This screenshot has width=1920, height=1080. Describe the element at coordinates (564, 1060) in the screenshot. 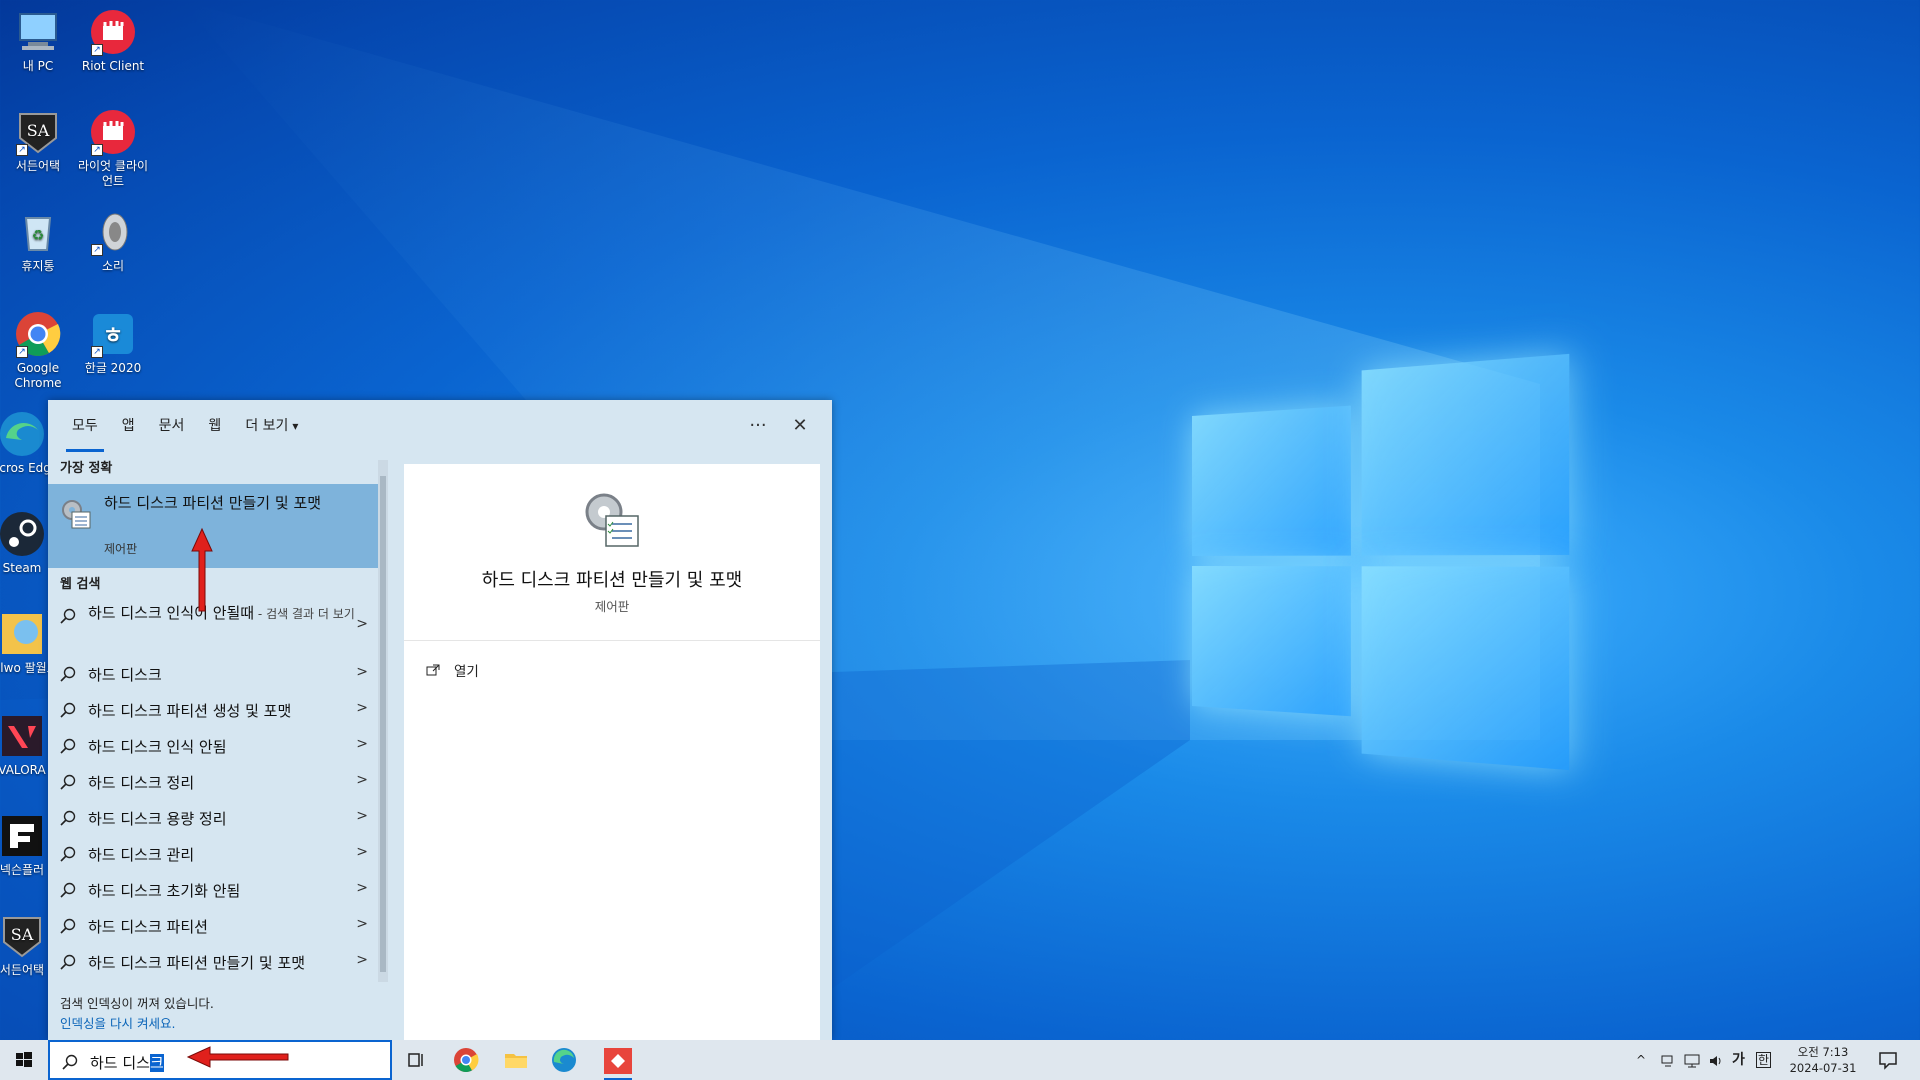

I see `taskbar-edge` at that location.